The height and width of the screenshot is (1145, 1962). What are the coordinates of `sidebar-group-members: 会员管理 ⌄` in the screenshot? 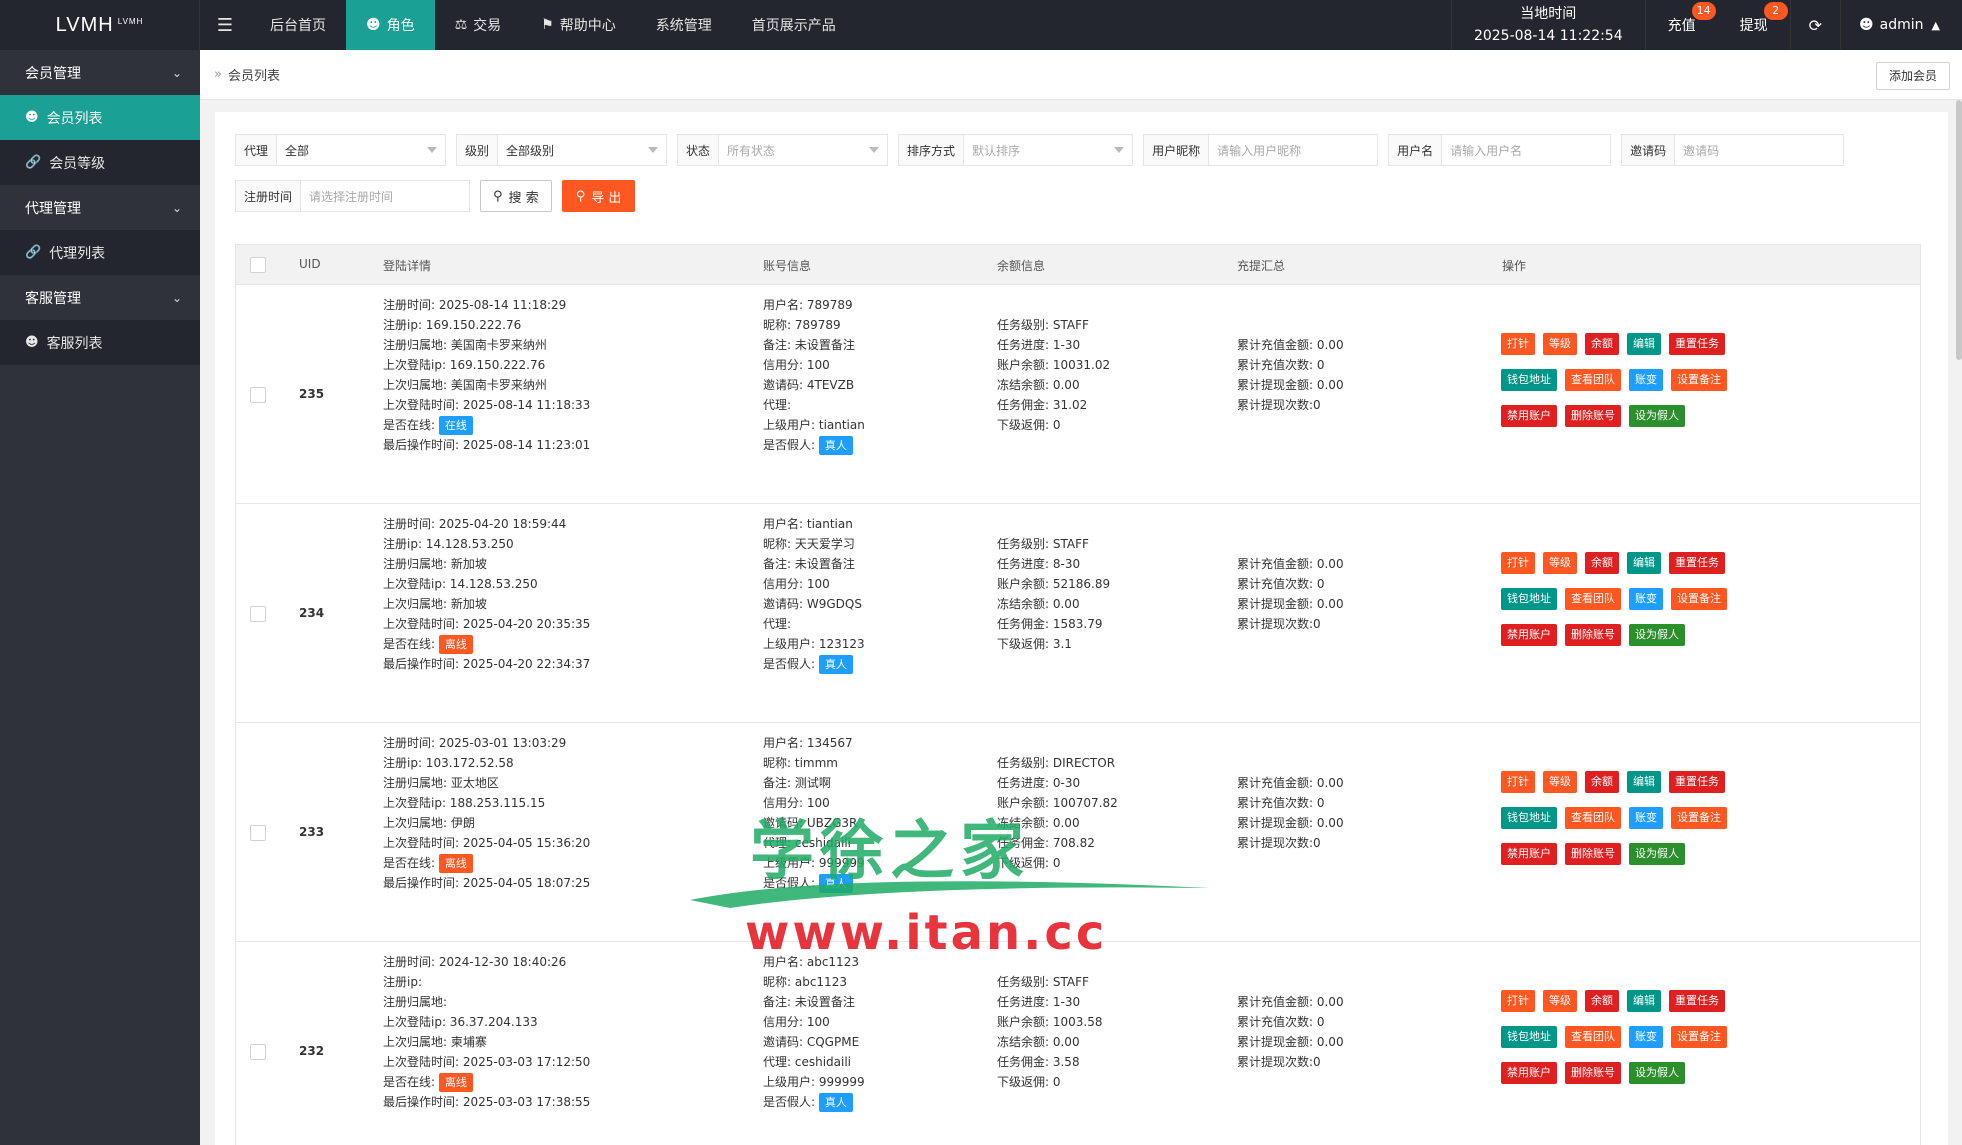 It's located at (100, 72).